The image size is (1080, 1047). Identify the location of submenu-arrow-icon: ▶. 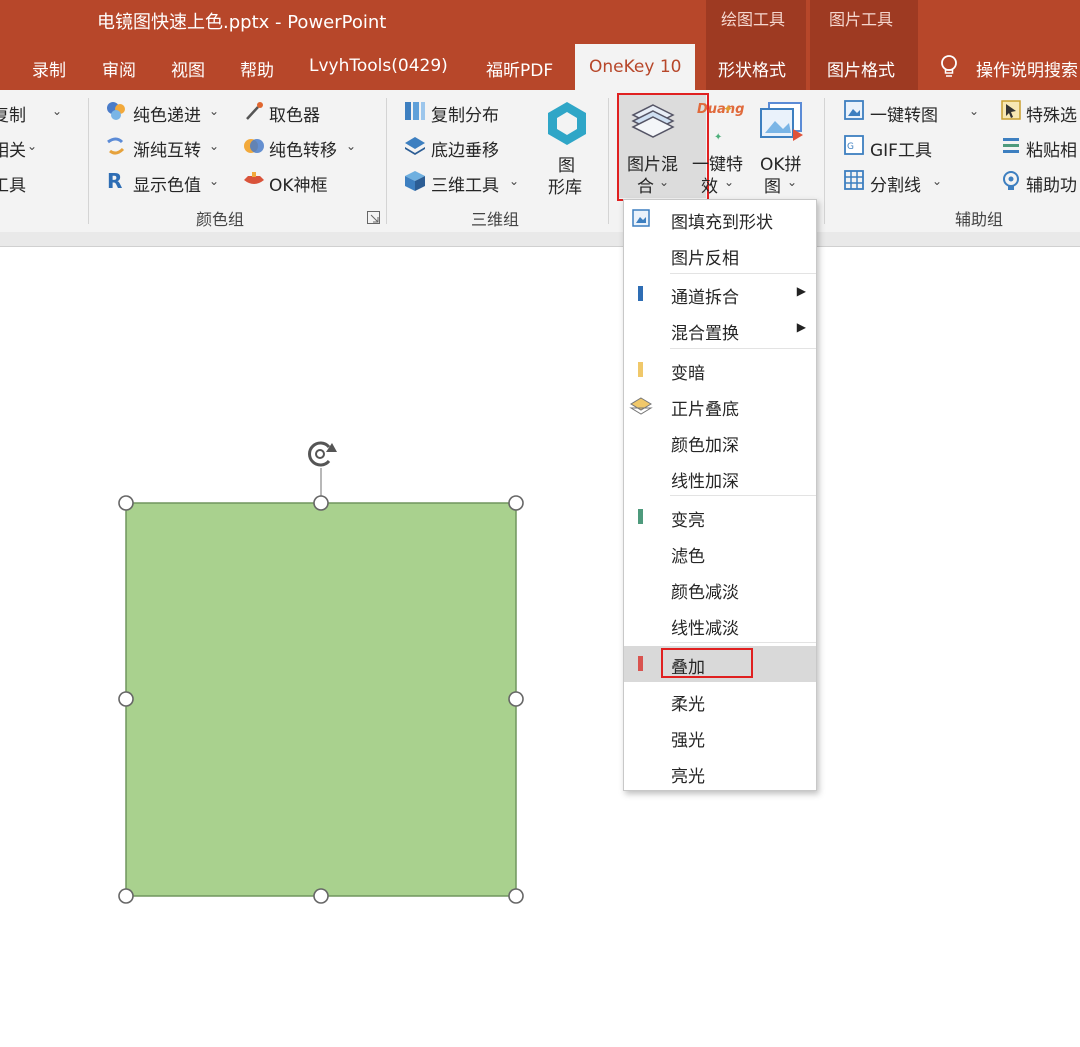
(801, 291).